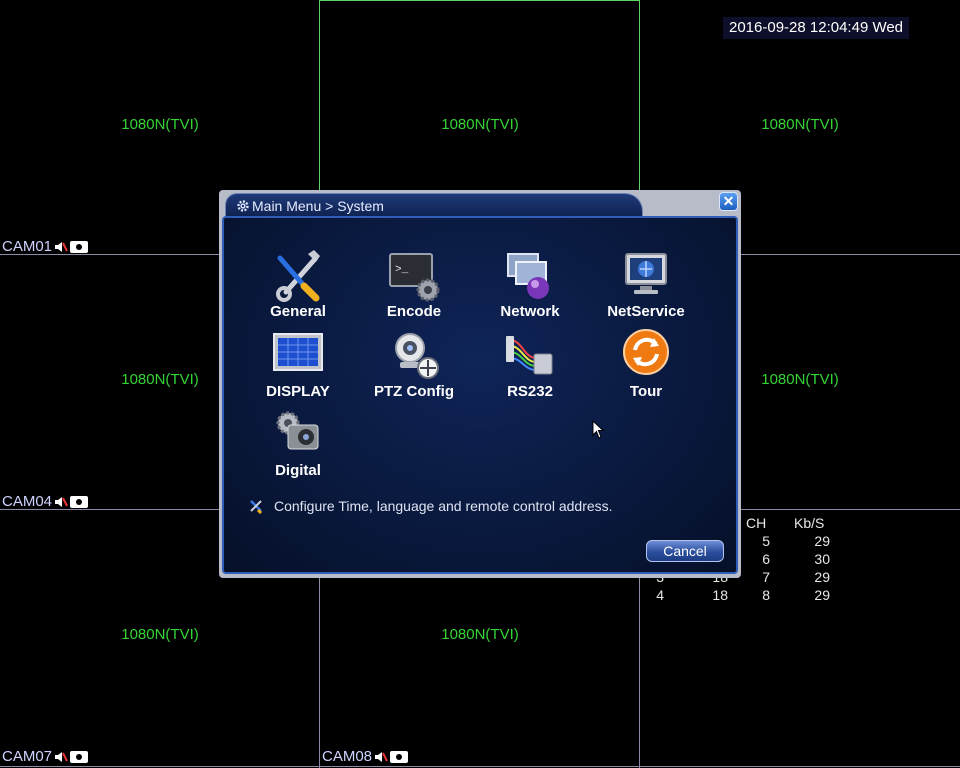  I want to click on camera-label: CAM07, so click(45, 756).